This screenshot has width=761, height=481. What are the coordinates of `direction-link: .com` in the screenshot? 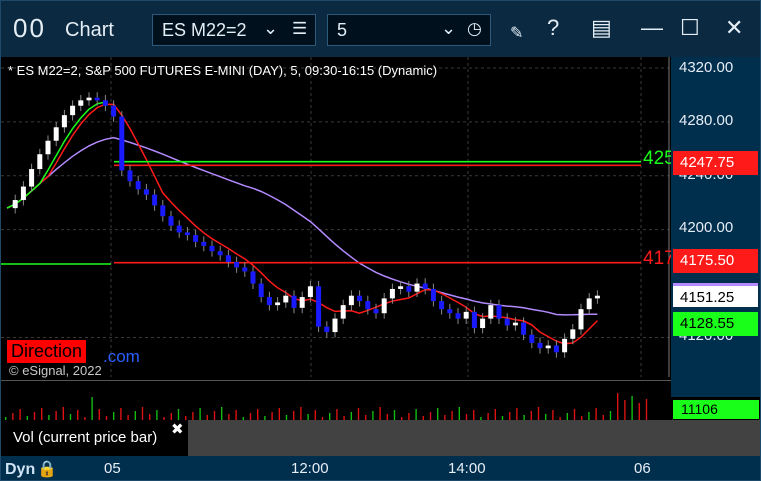 It's located at (121, 357).